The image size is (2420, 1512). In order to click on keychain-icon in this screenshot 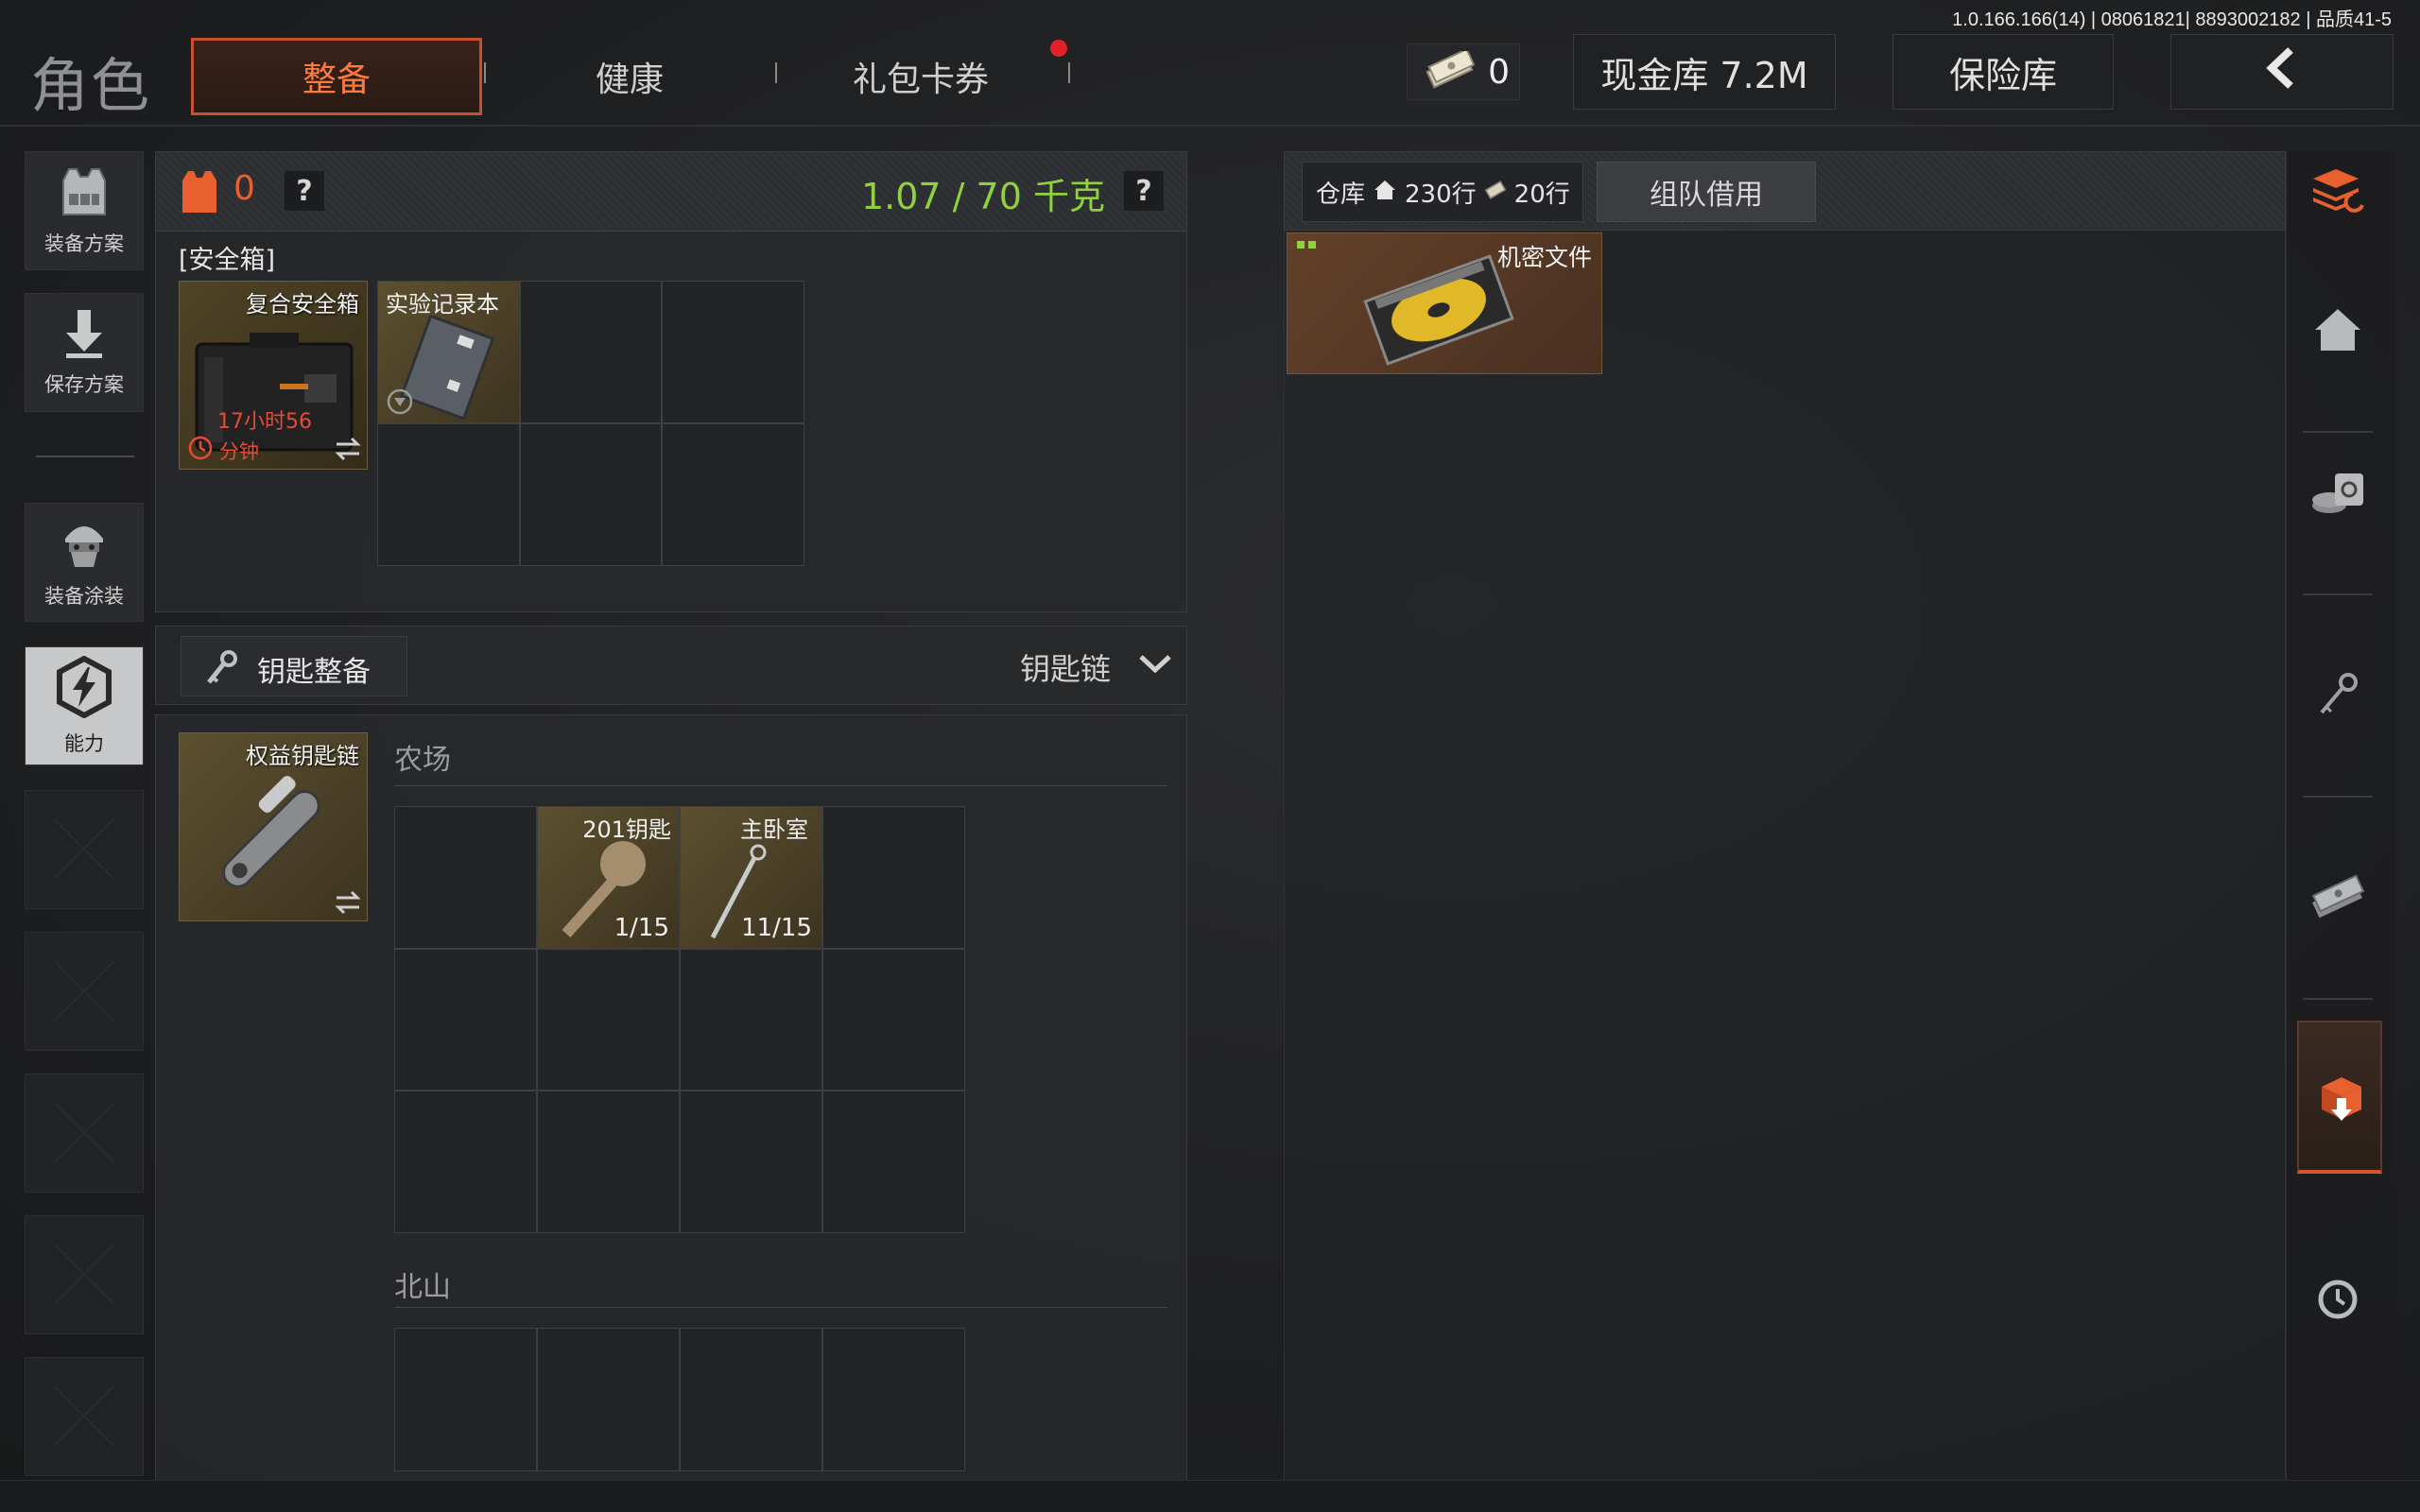, I will do `click(273, 842)`.